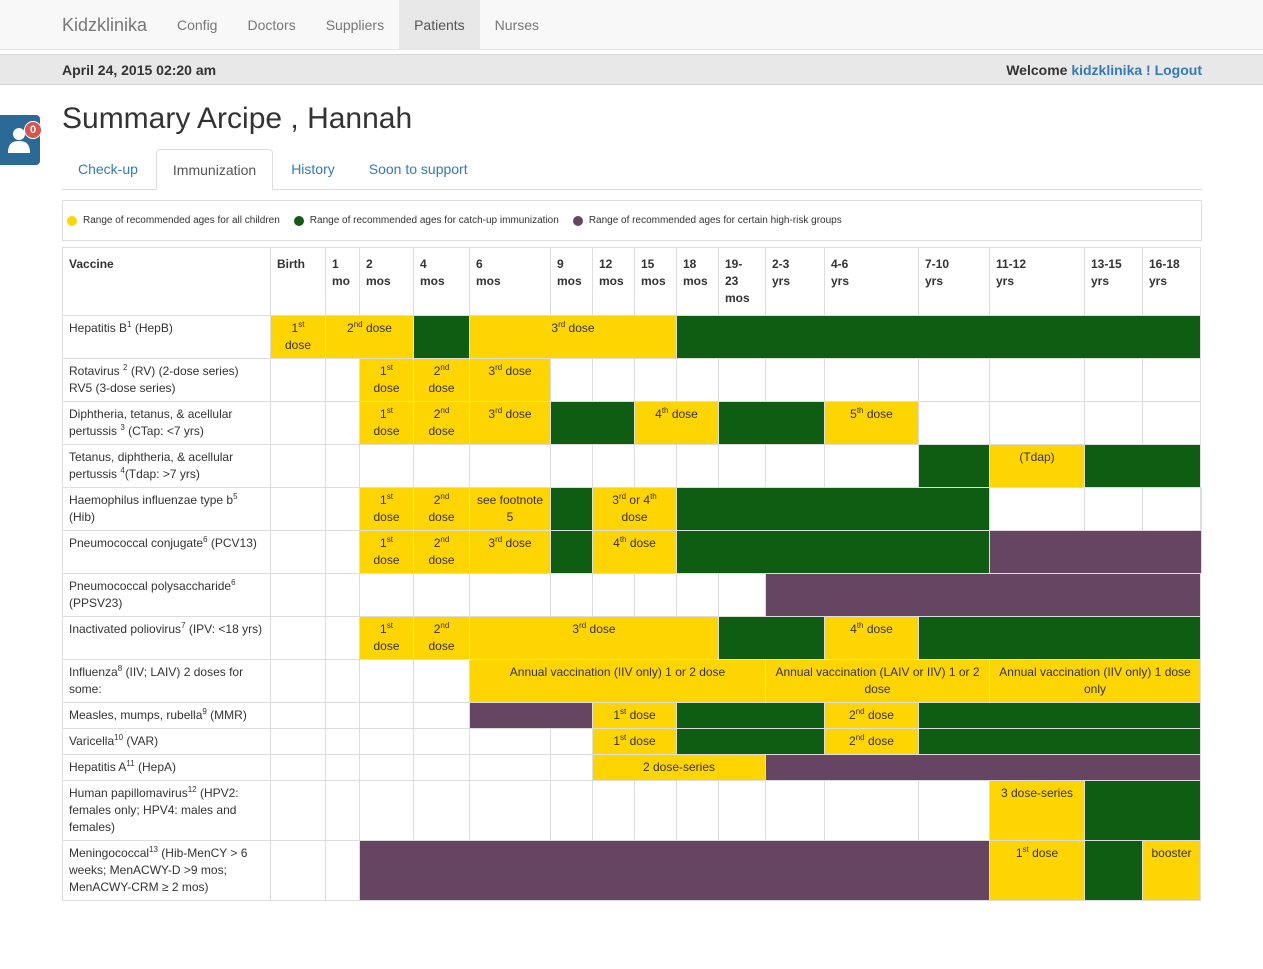 The height and width of the screenshot is (969, 1263). What do you see at coordinates (166, 681) in the screenshot?
I see `vaccine-name: Influenza8 (IIV; LAIV) 2 doses for some:` at bounding box center [166, 681].